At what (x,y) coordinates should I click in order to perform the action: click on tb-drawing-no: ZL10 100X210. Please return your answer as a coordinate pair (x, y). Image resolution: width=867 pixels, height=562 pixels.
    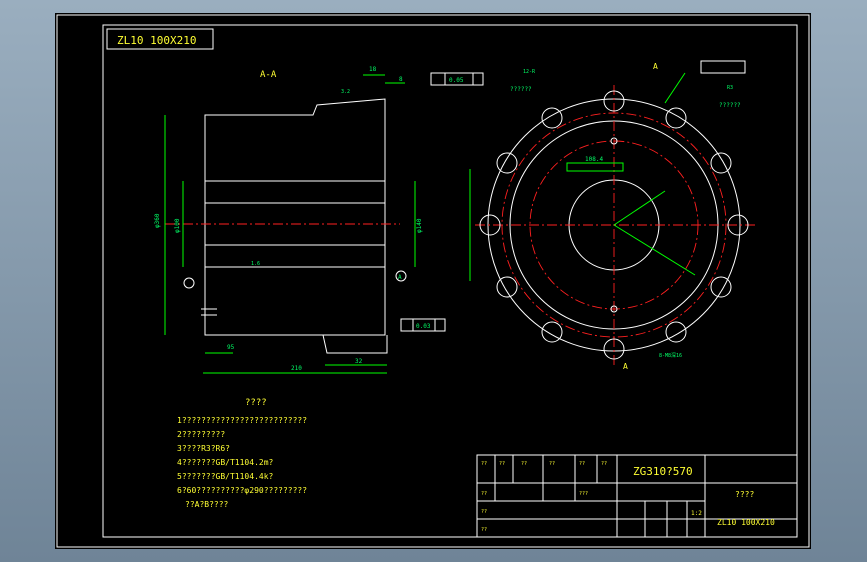
    Looking at the image, I should click on (746, 522).